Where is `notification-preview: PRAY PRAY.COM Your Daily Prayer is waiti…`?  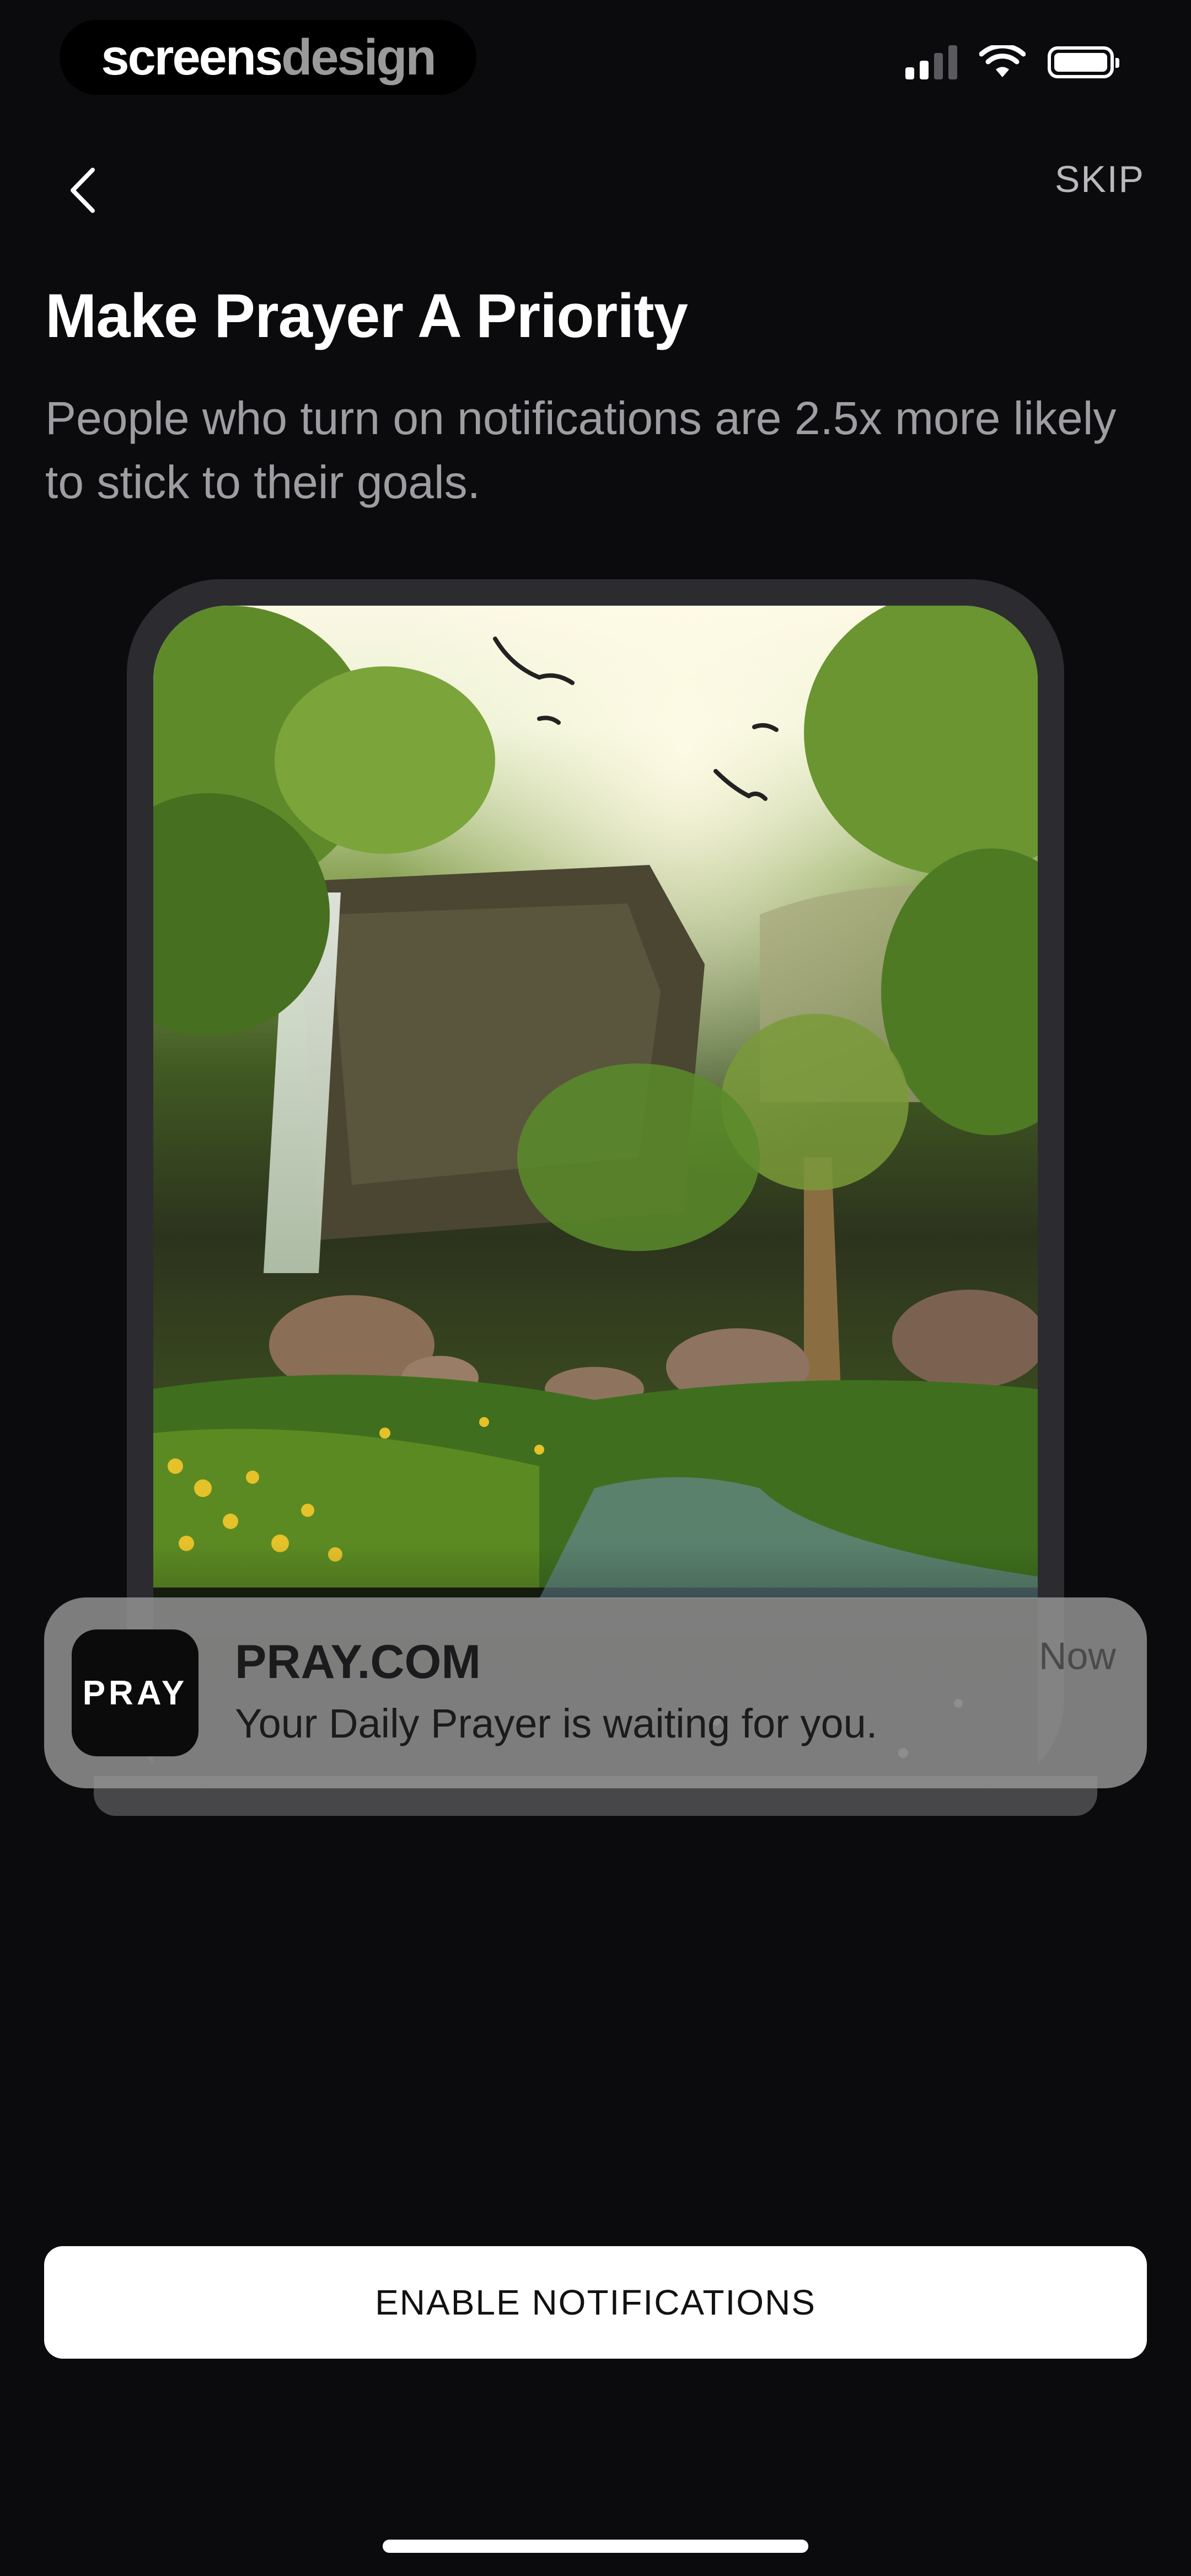 notification-preview: PRAY PRAY.COM Your Daily Prayer is waiti… is located at coordinates (595, 1692).